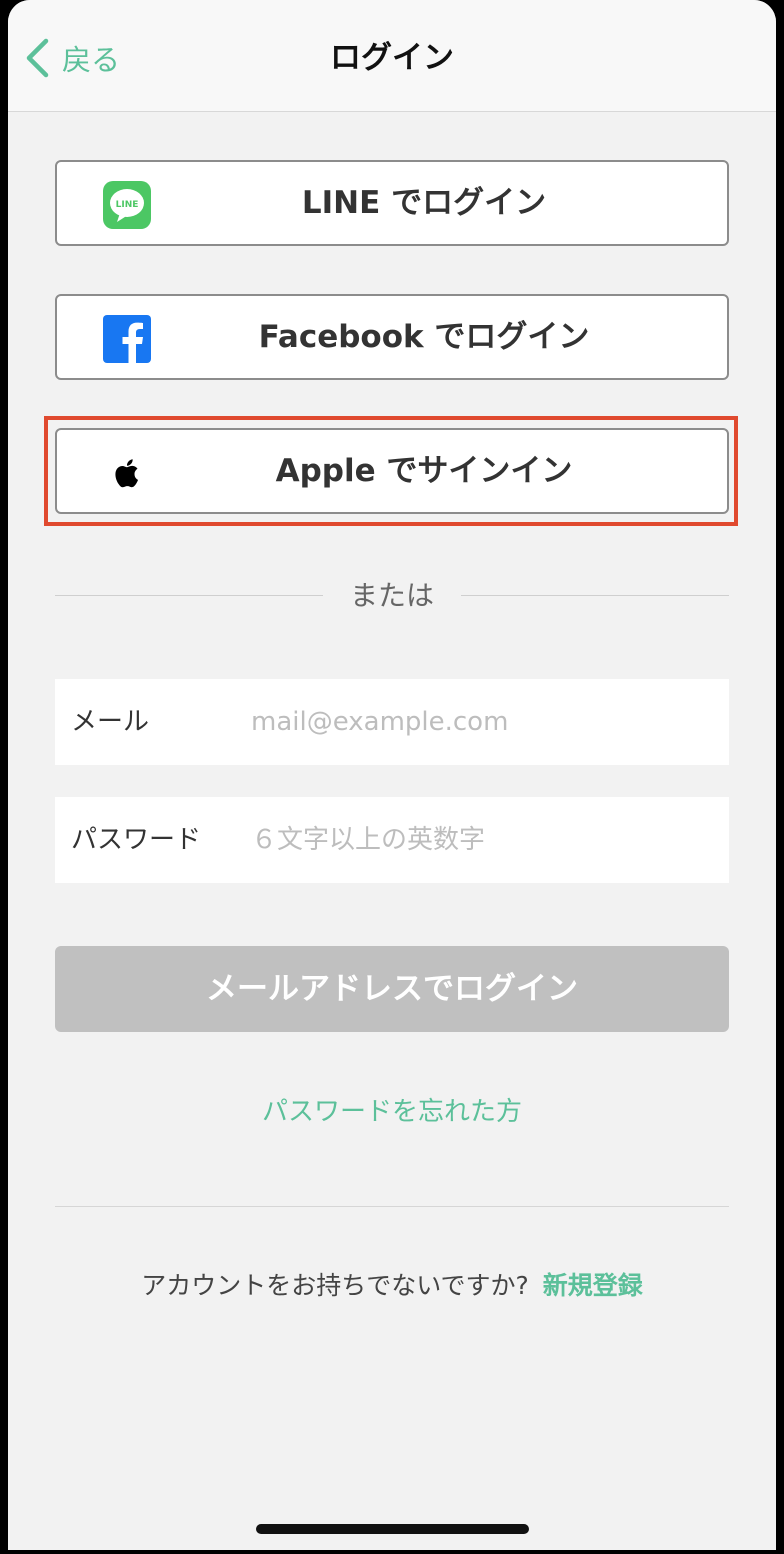 This screenshot has height=1554, width=784. I want to click on facebook-login-label: Facebook でログイン, so click(424, 337).